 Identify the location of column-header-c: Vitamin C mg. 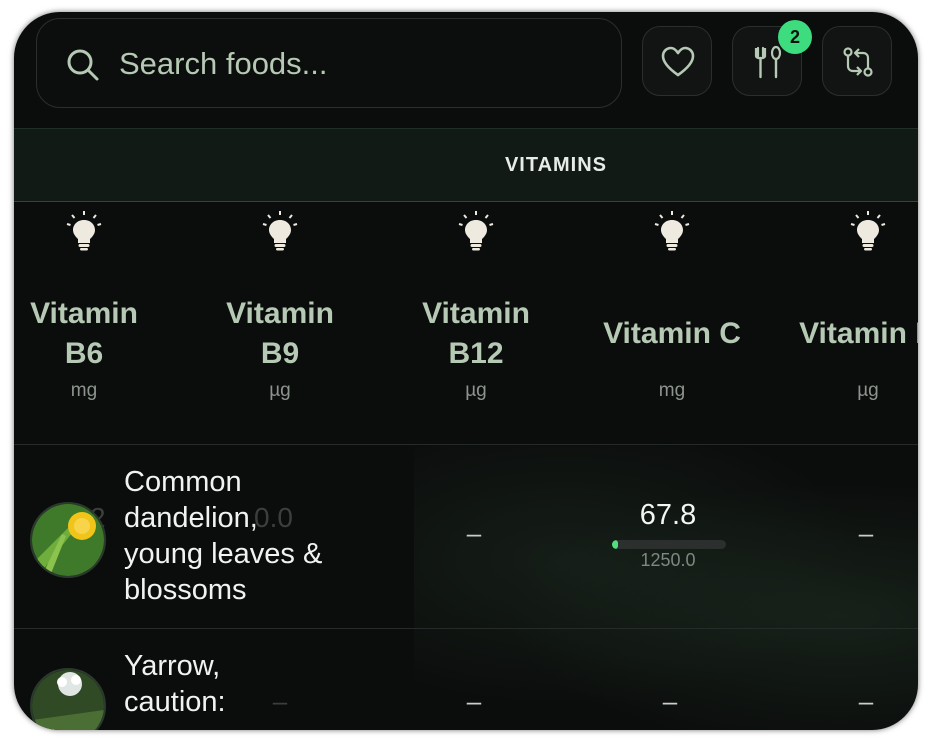
(672, 322).